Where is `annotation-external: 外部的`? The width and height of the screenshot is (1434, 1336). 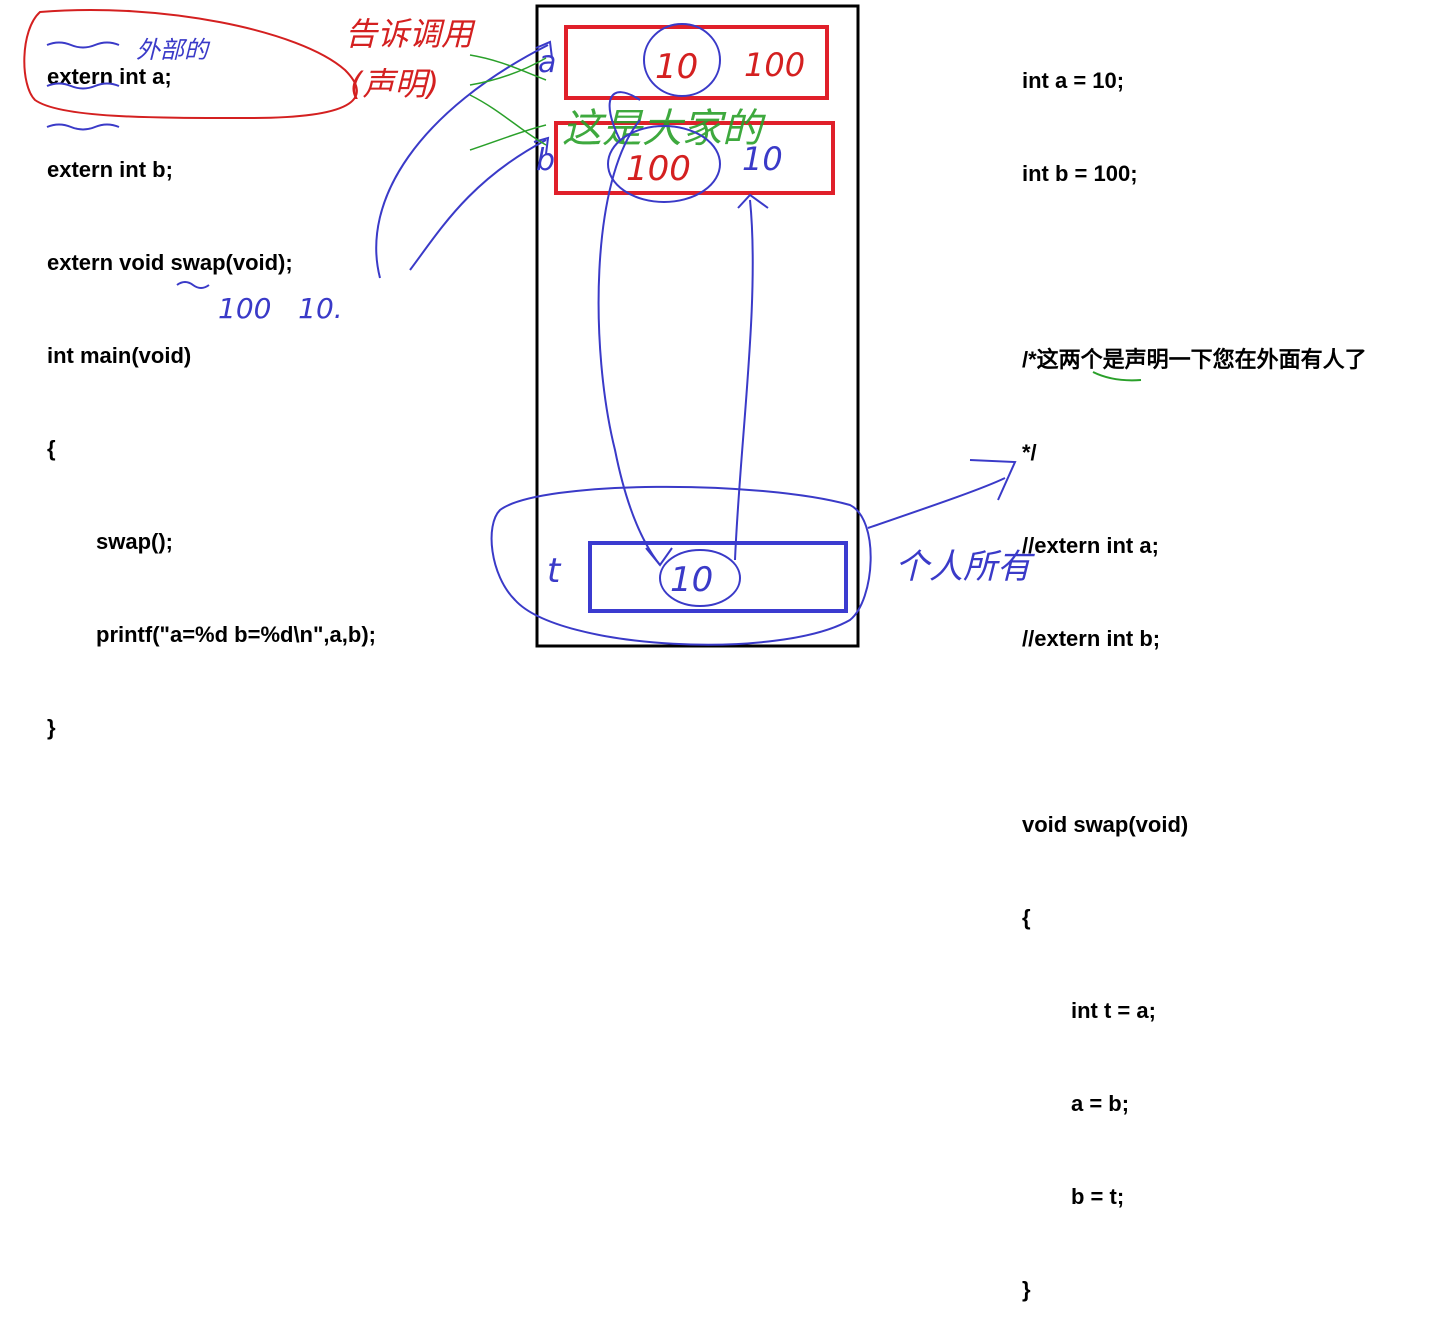
annotation-external: 外部的 is located at coordinates (173, 50).